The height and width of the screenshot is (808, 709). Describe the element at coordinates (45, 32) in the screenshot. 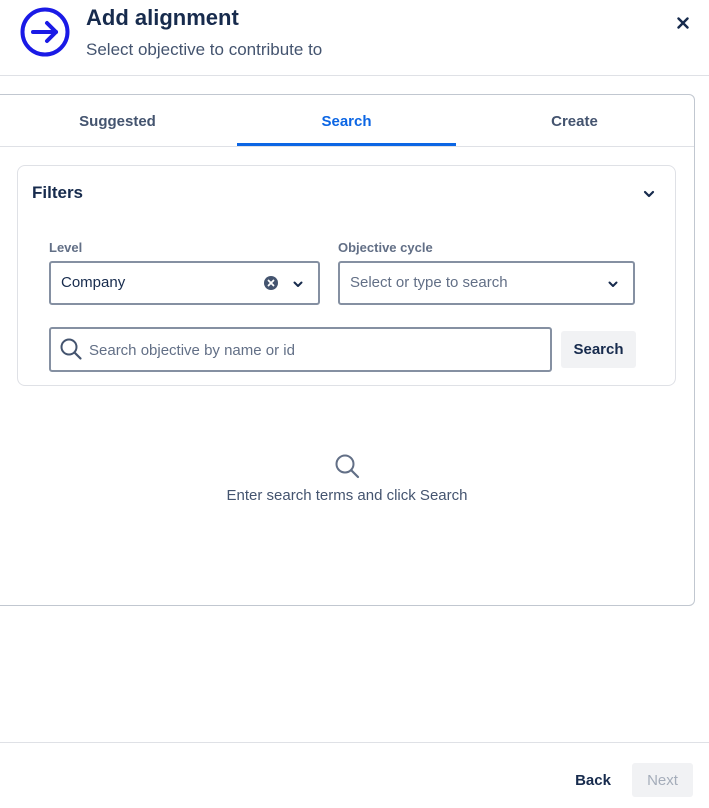

I see `arrow-right-circle-icon` at that location.